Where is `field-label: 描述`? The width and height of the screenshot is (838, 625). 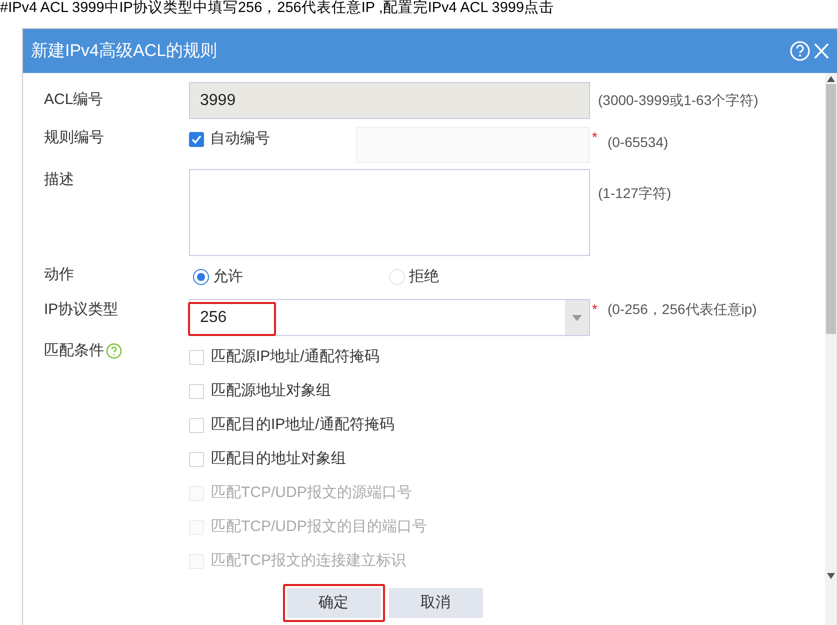 field-label: 描述 is located at coordinates (59, 180).